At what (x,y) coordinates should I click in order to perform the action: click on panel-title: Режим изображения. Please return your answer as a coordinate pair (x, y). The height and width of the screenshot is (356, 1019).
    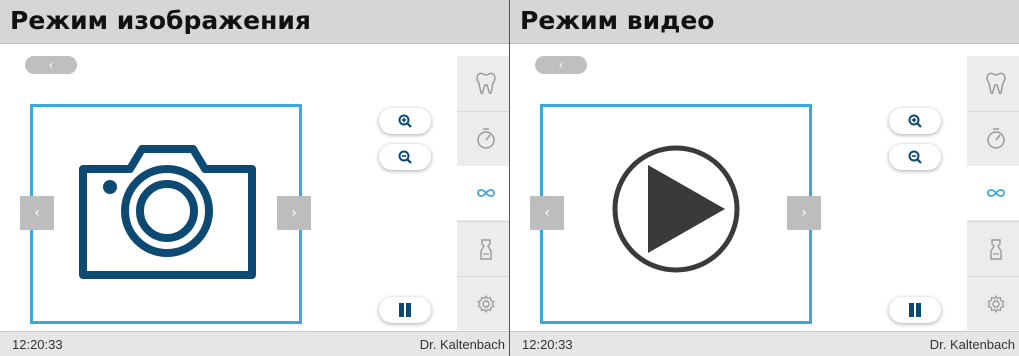
    Looking at the image, I should click on (160, 20).